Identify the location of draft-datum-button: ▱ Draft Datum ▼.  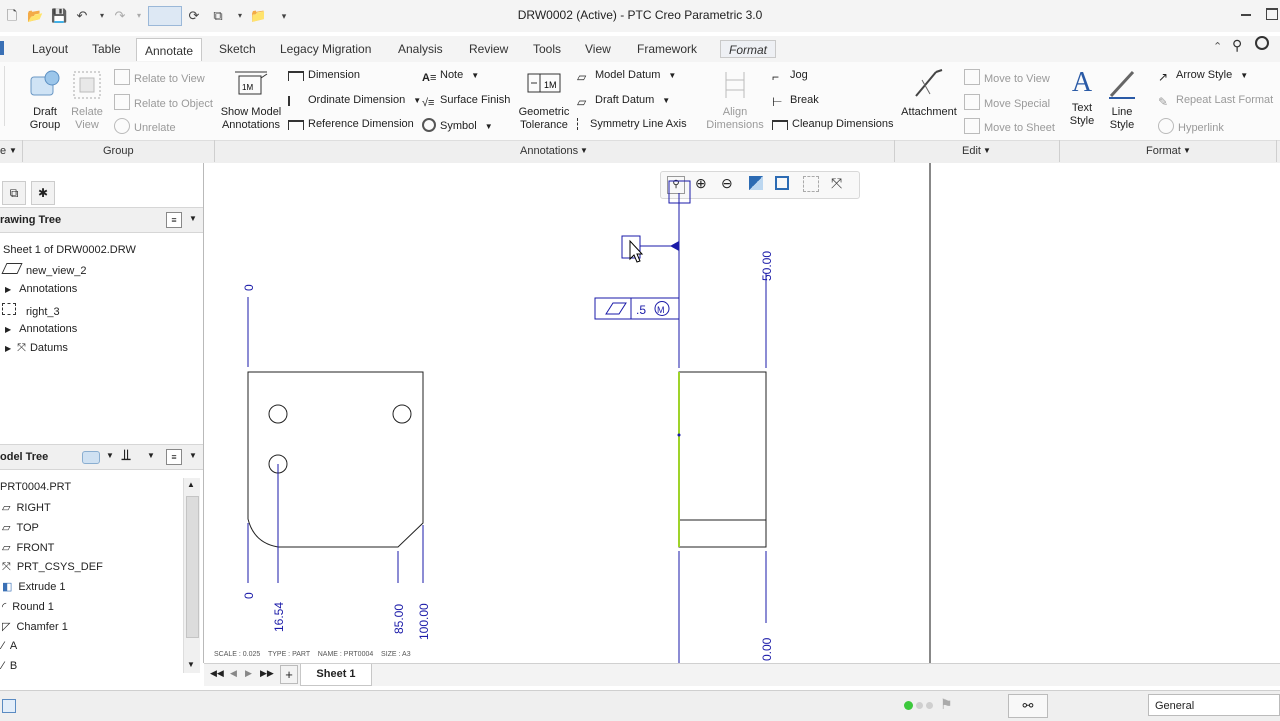
(623, 101).